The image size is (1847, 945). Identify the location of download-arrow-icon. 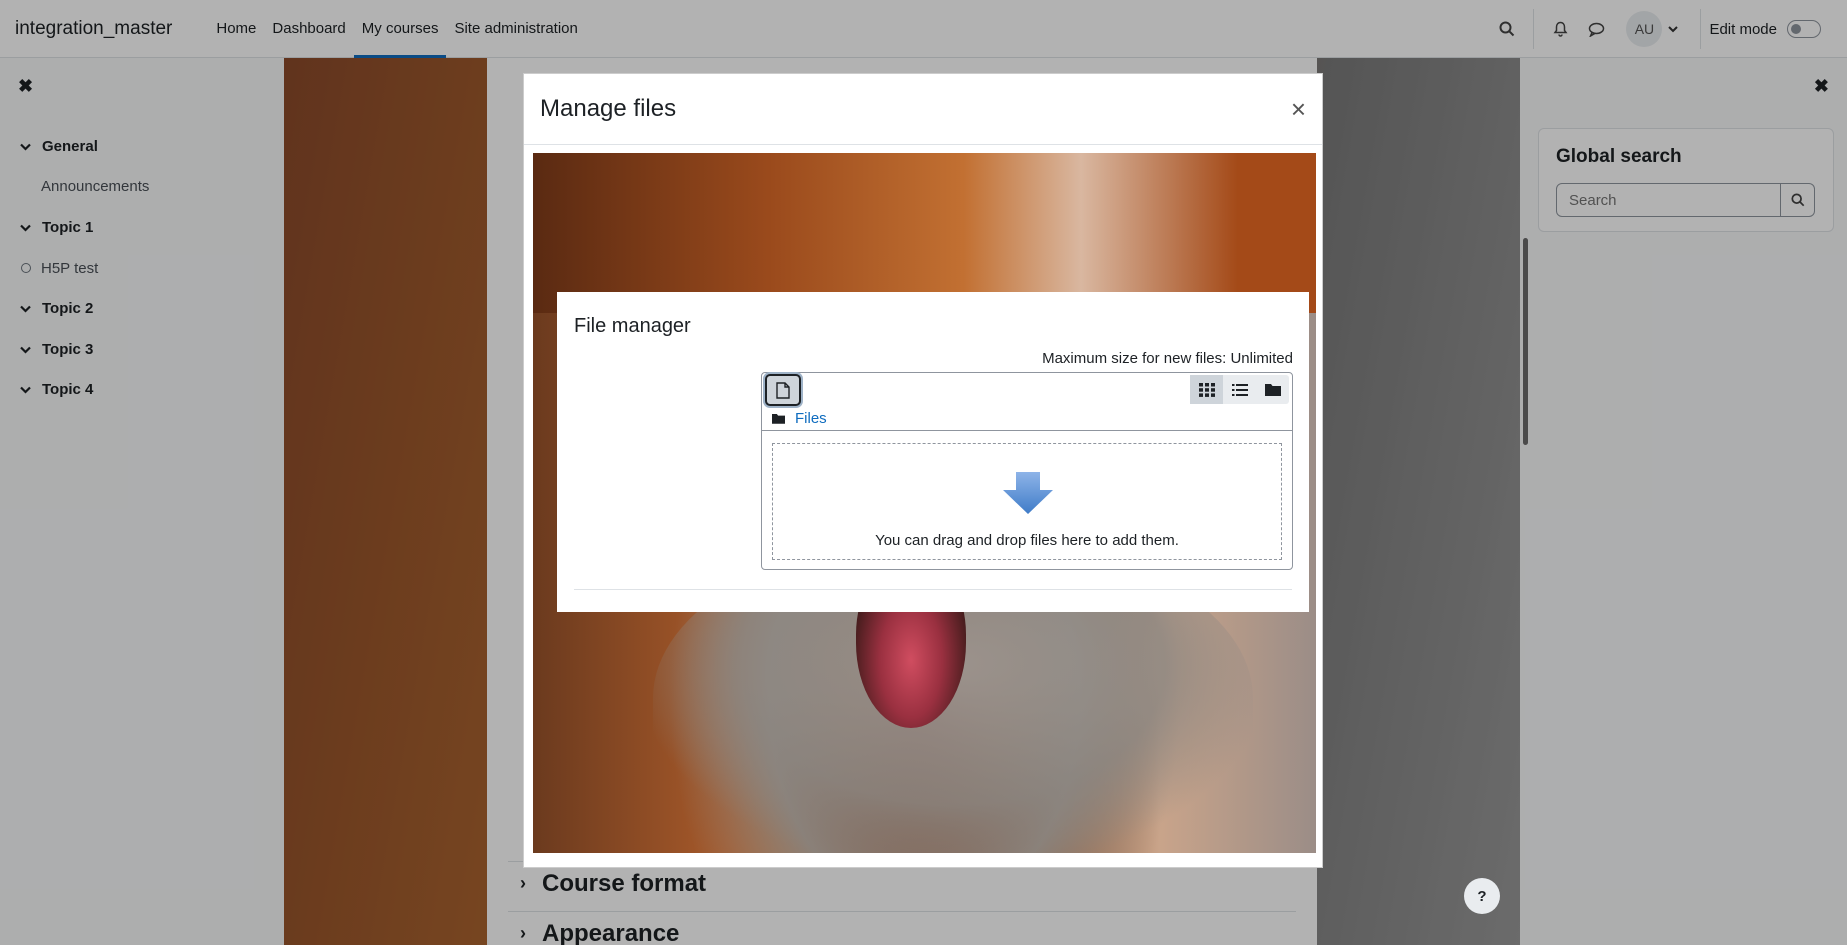
(1028, 495).